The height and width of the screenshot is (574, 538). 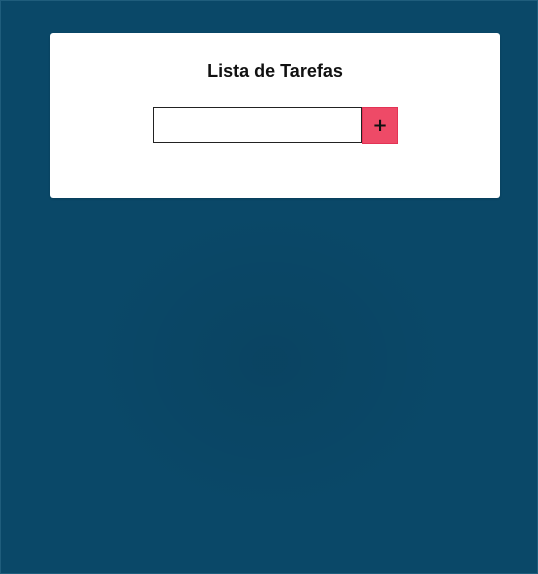 I want to click on add-task-button: +, so click(x=380, y=125).